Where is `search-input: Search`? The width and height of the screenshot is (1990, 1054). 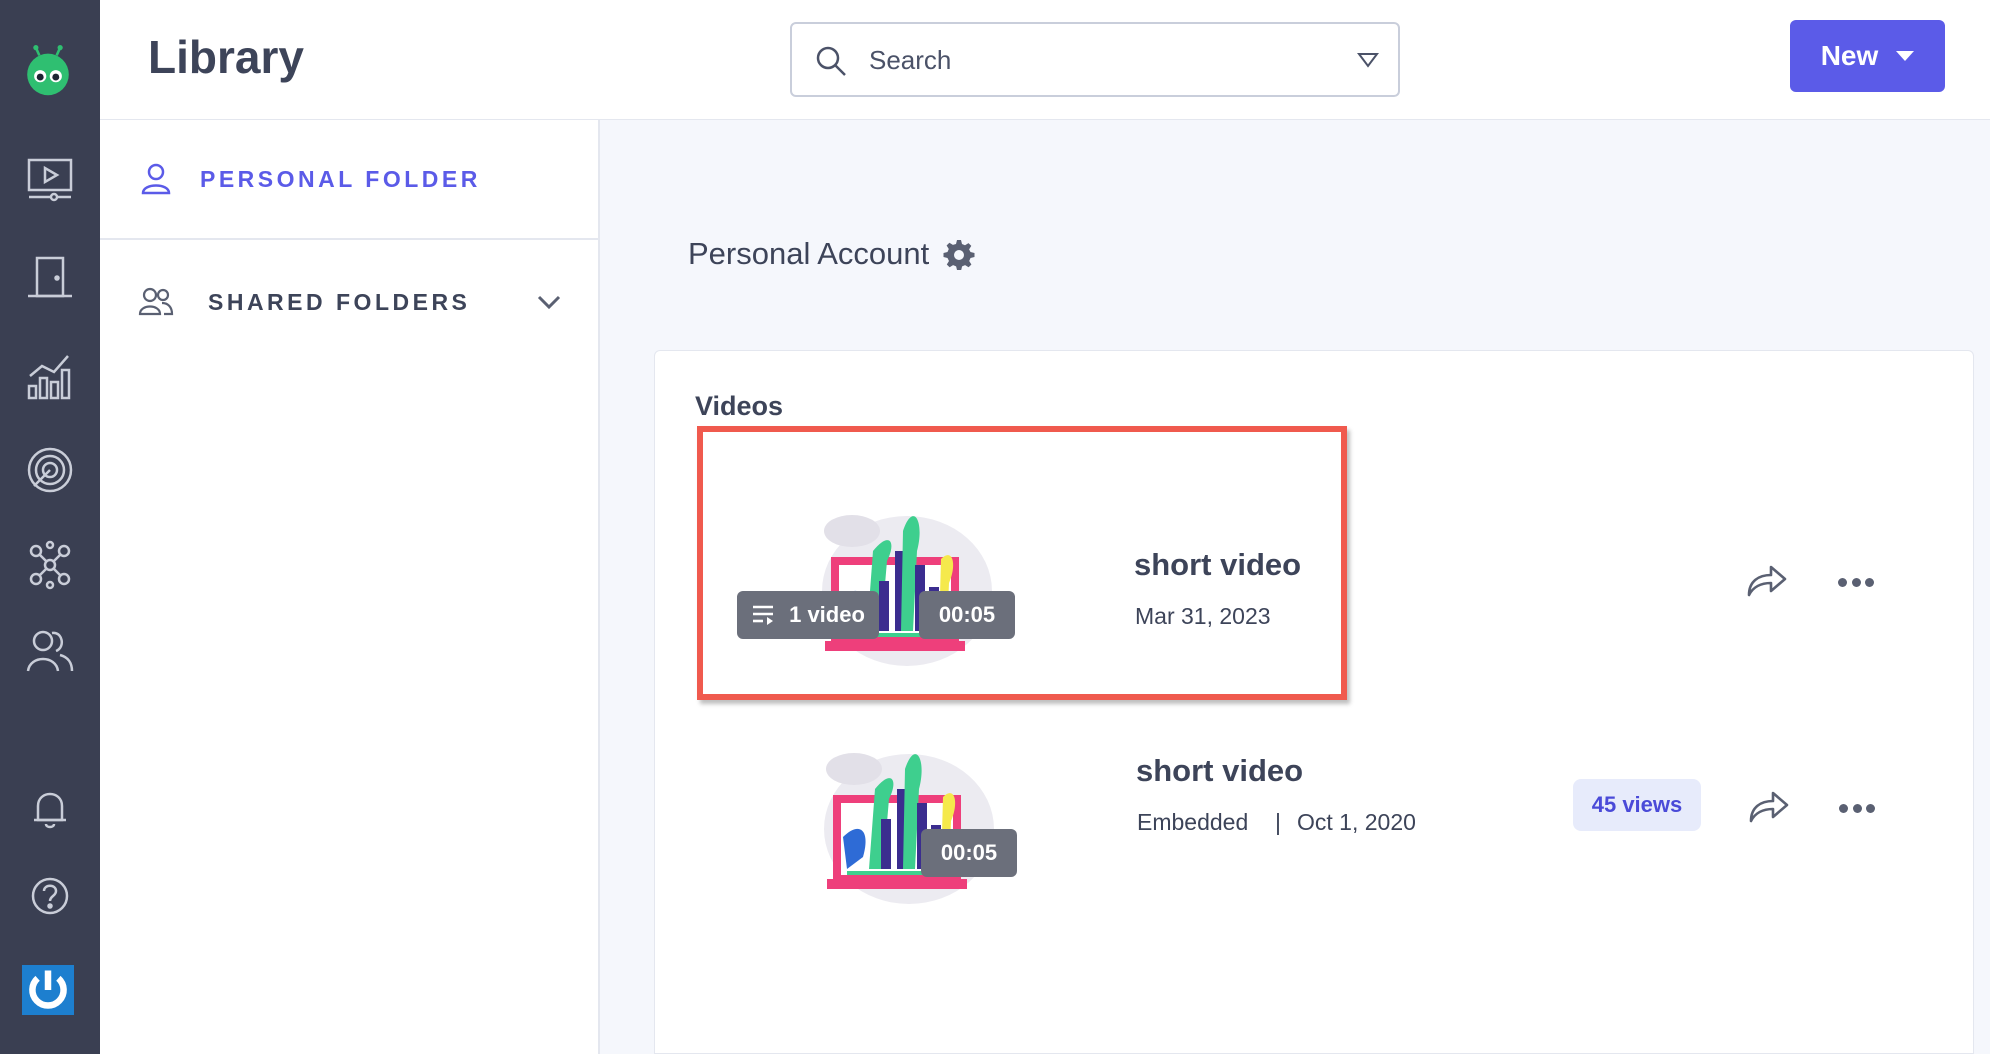
search-input: Search is located at coordinates (1095, 59).